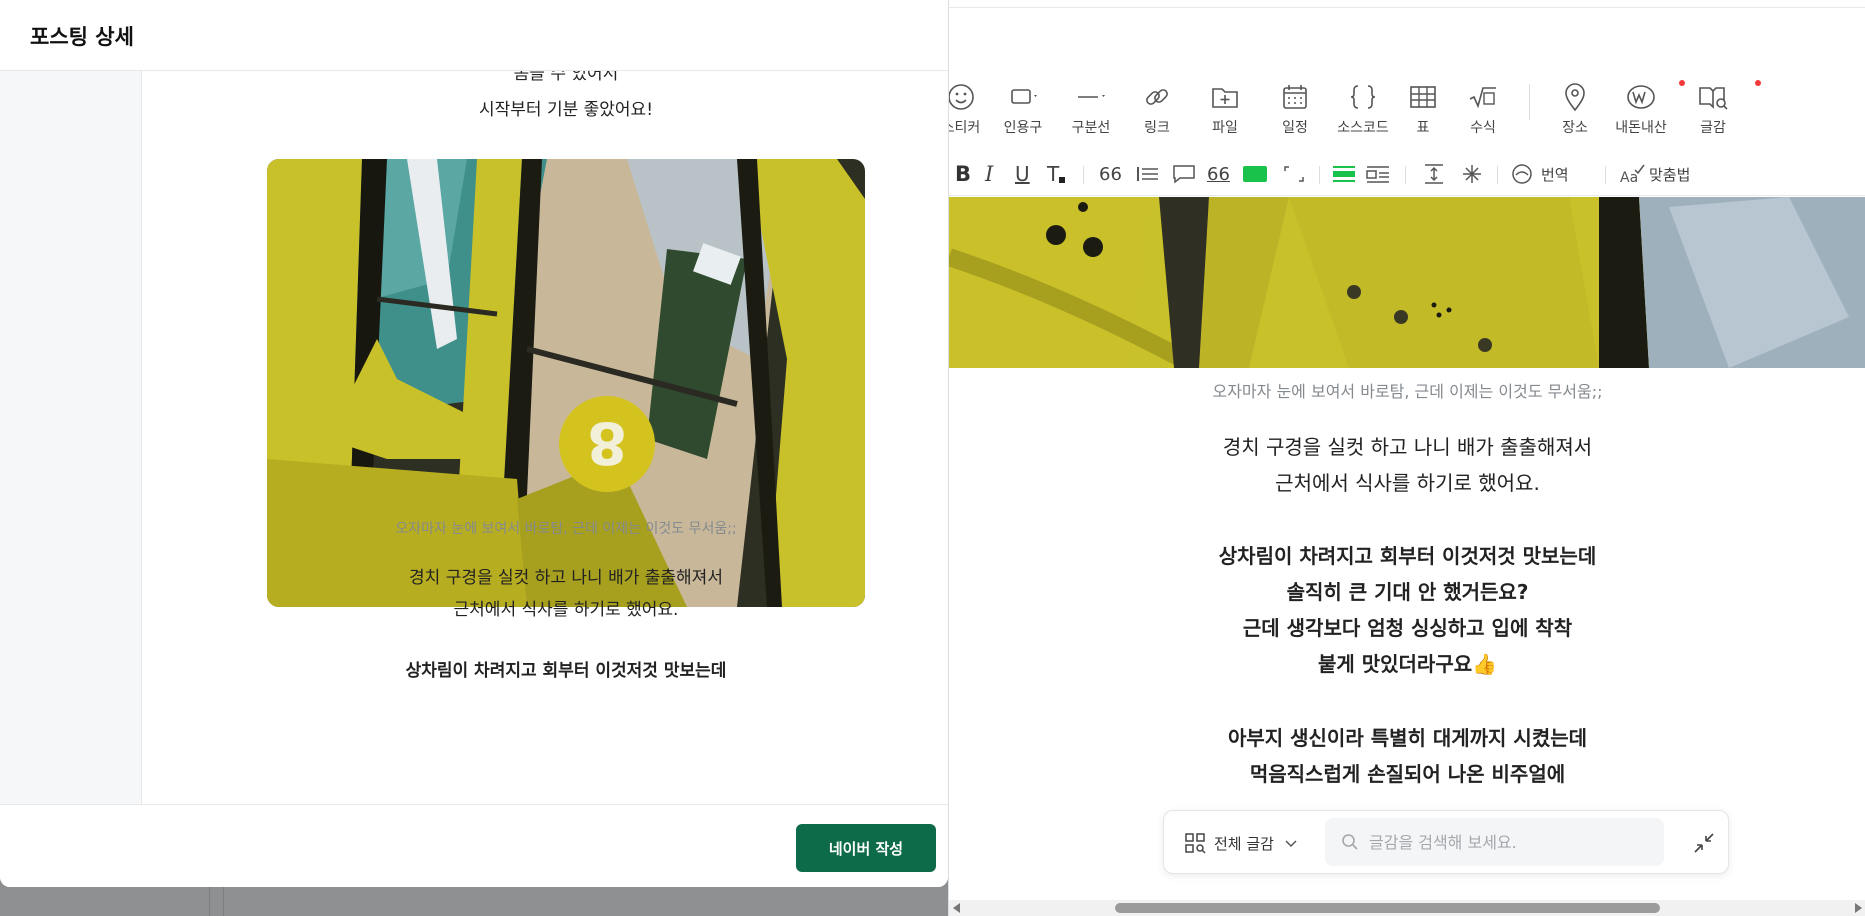  Describe the element at coordinates (1575, 97) in the screenshot. I see `place-icon` at that location.